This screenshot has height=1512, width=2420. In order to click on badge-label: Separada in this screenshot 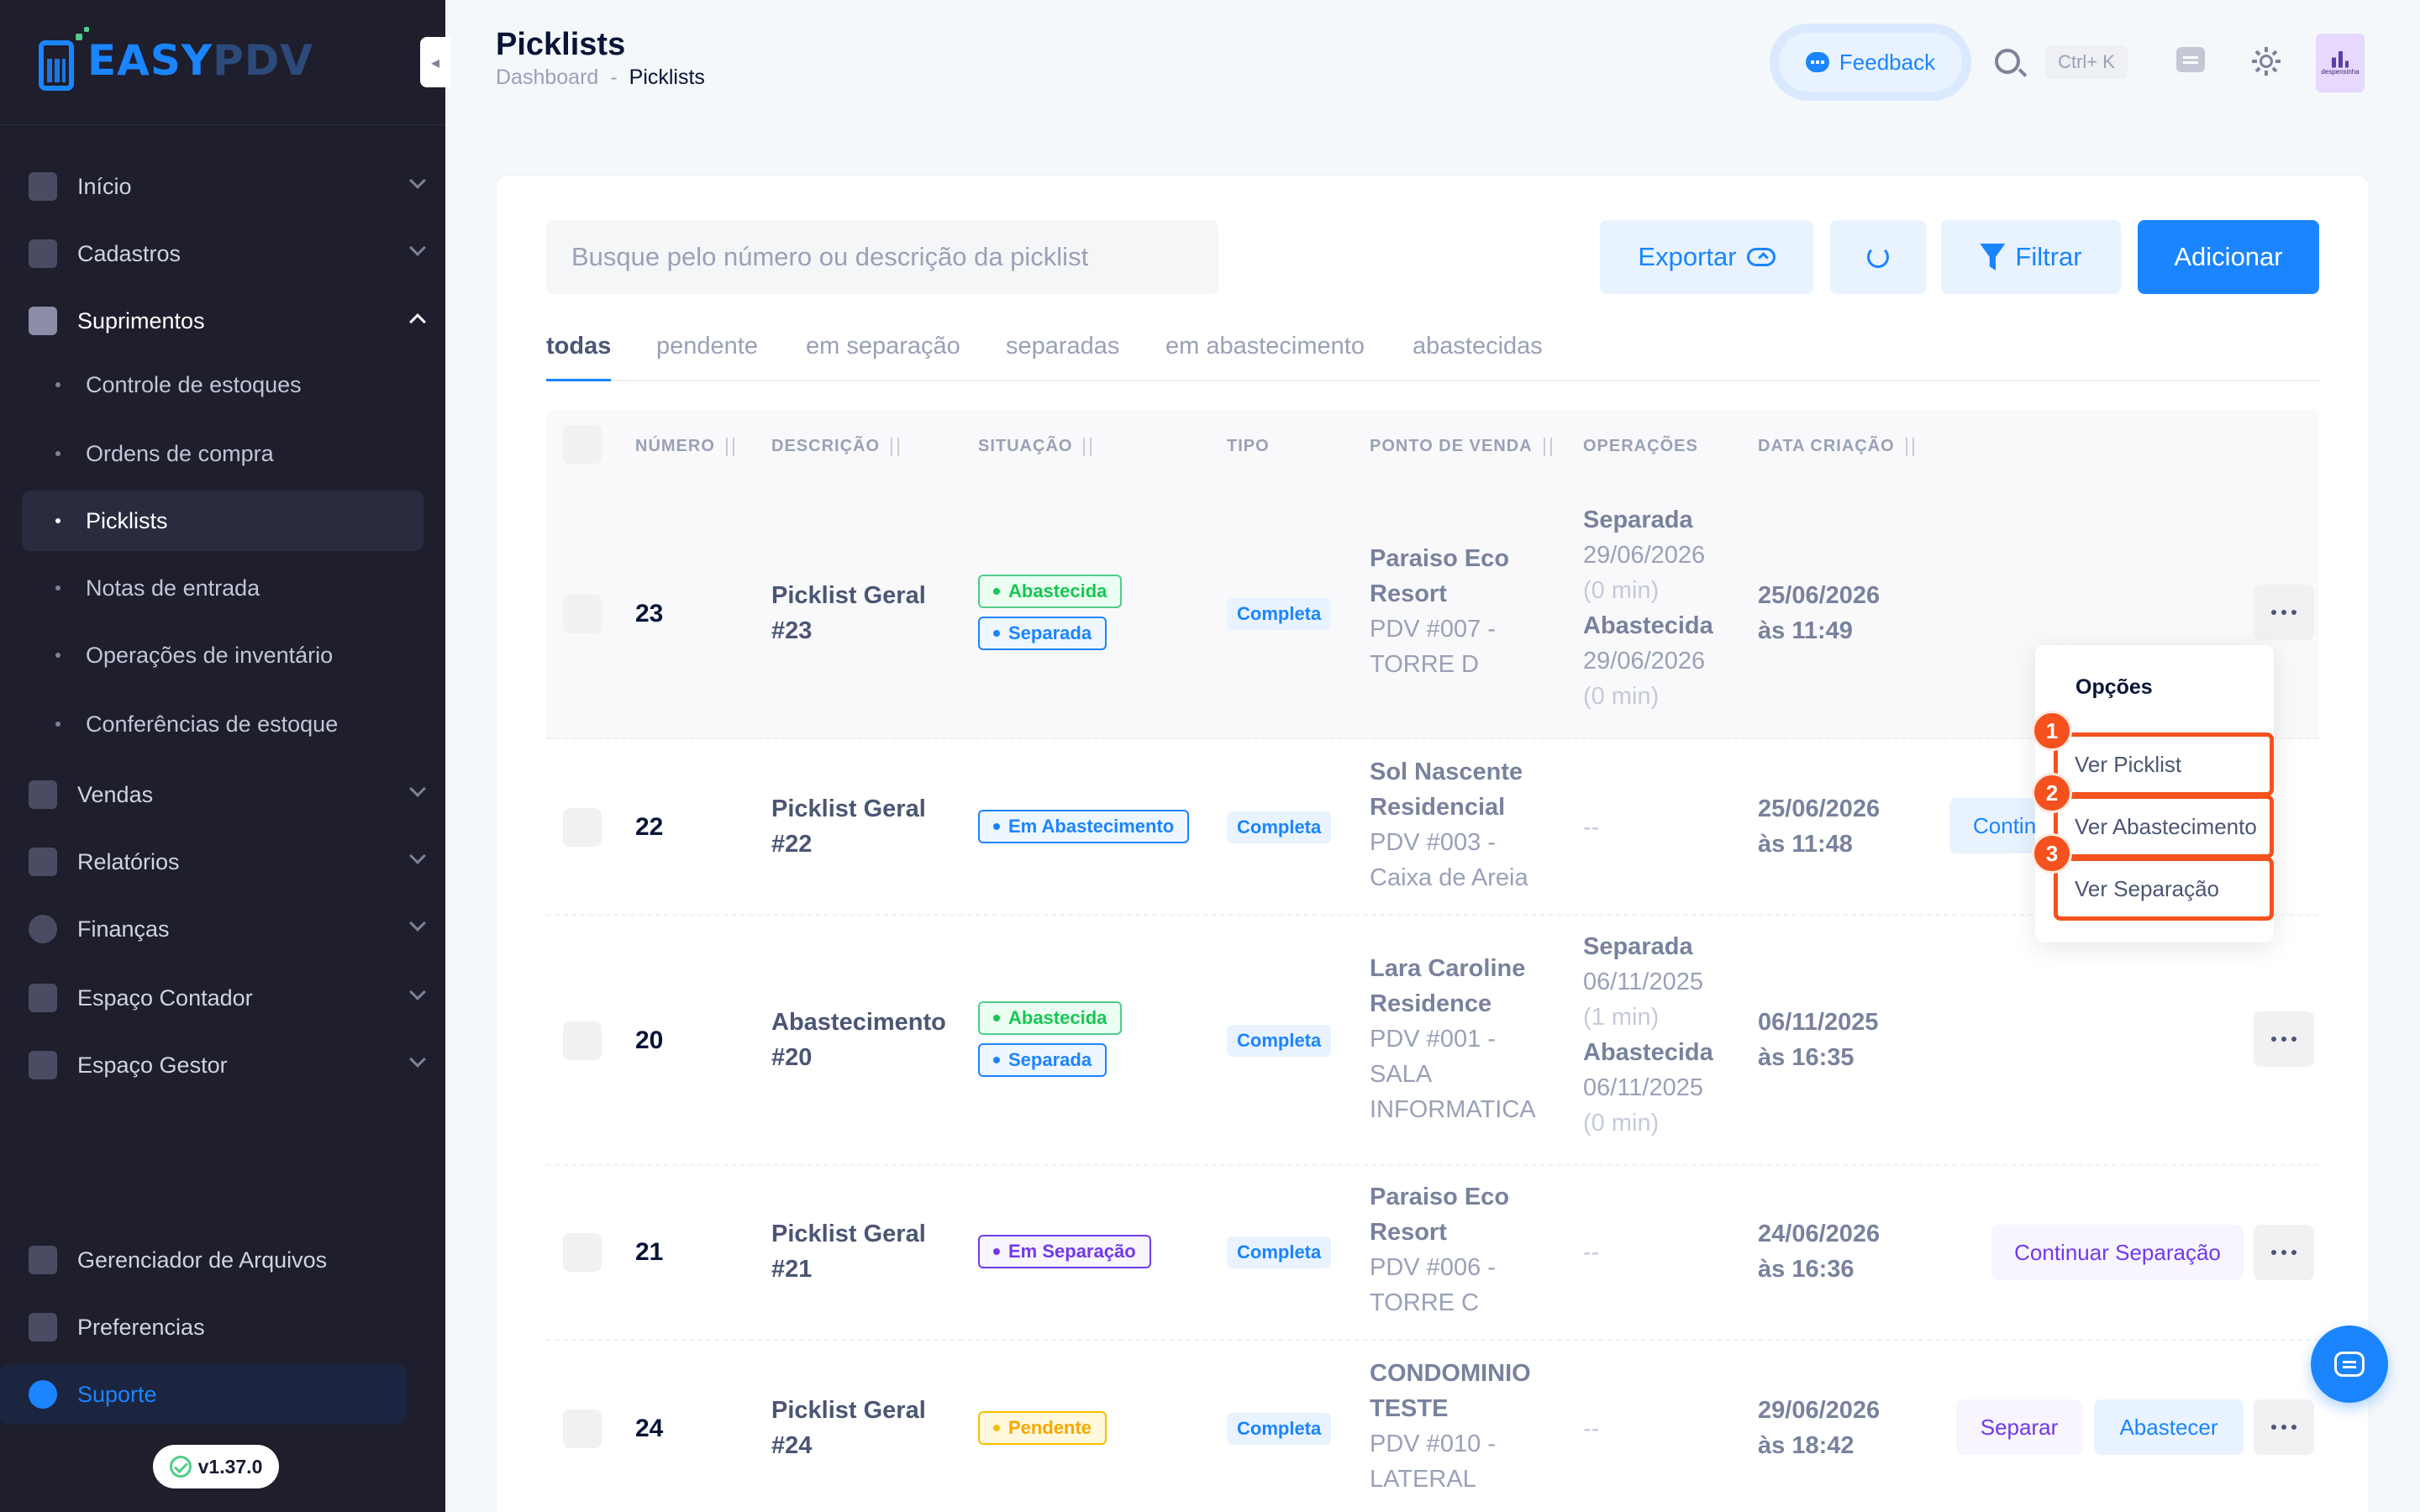, I will do `click(1050, 1059)`.